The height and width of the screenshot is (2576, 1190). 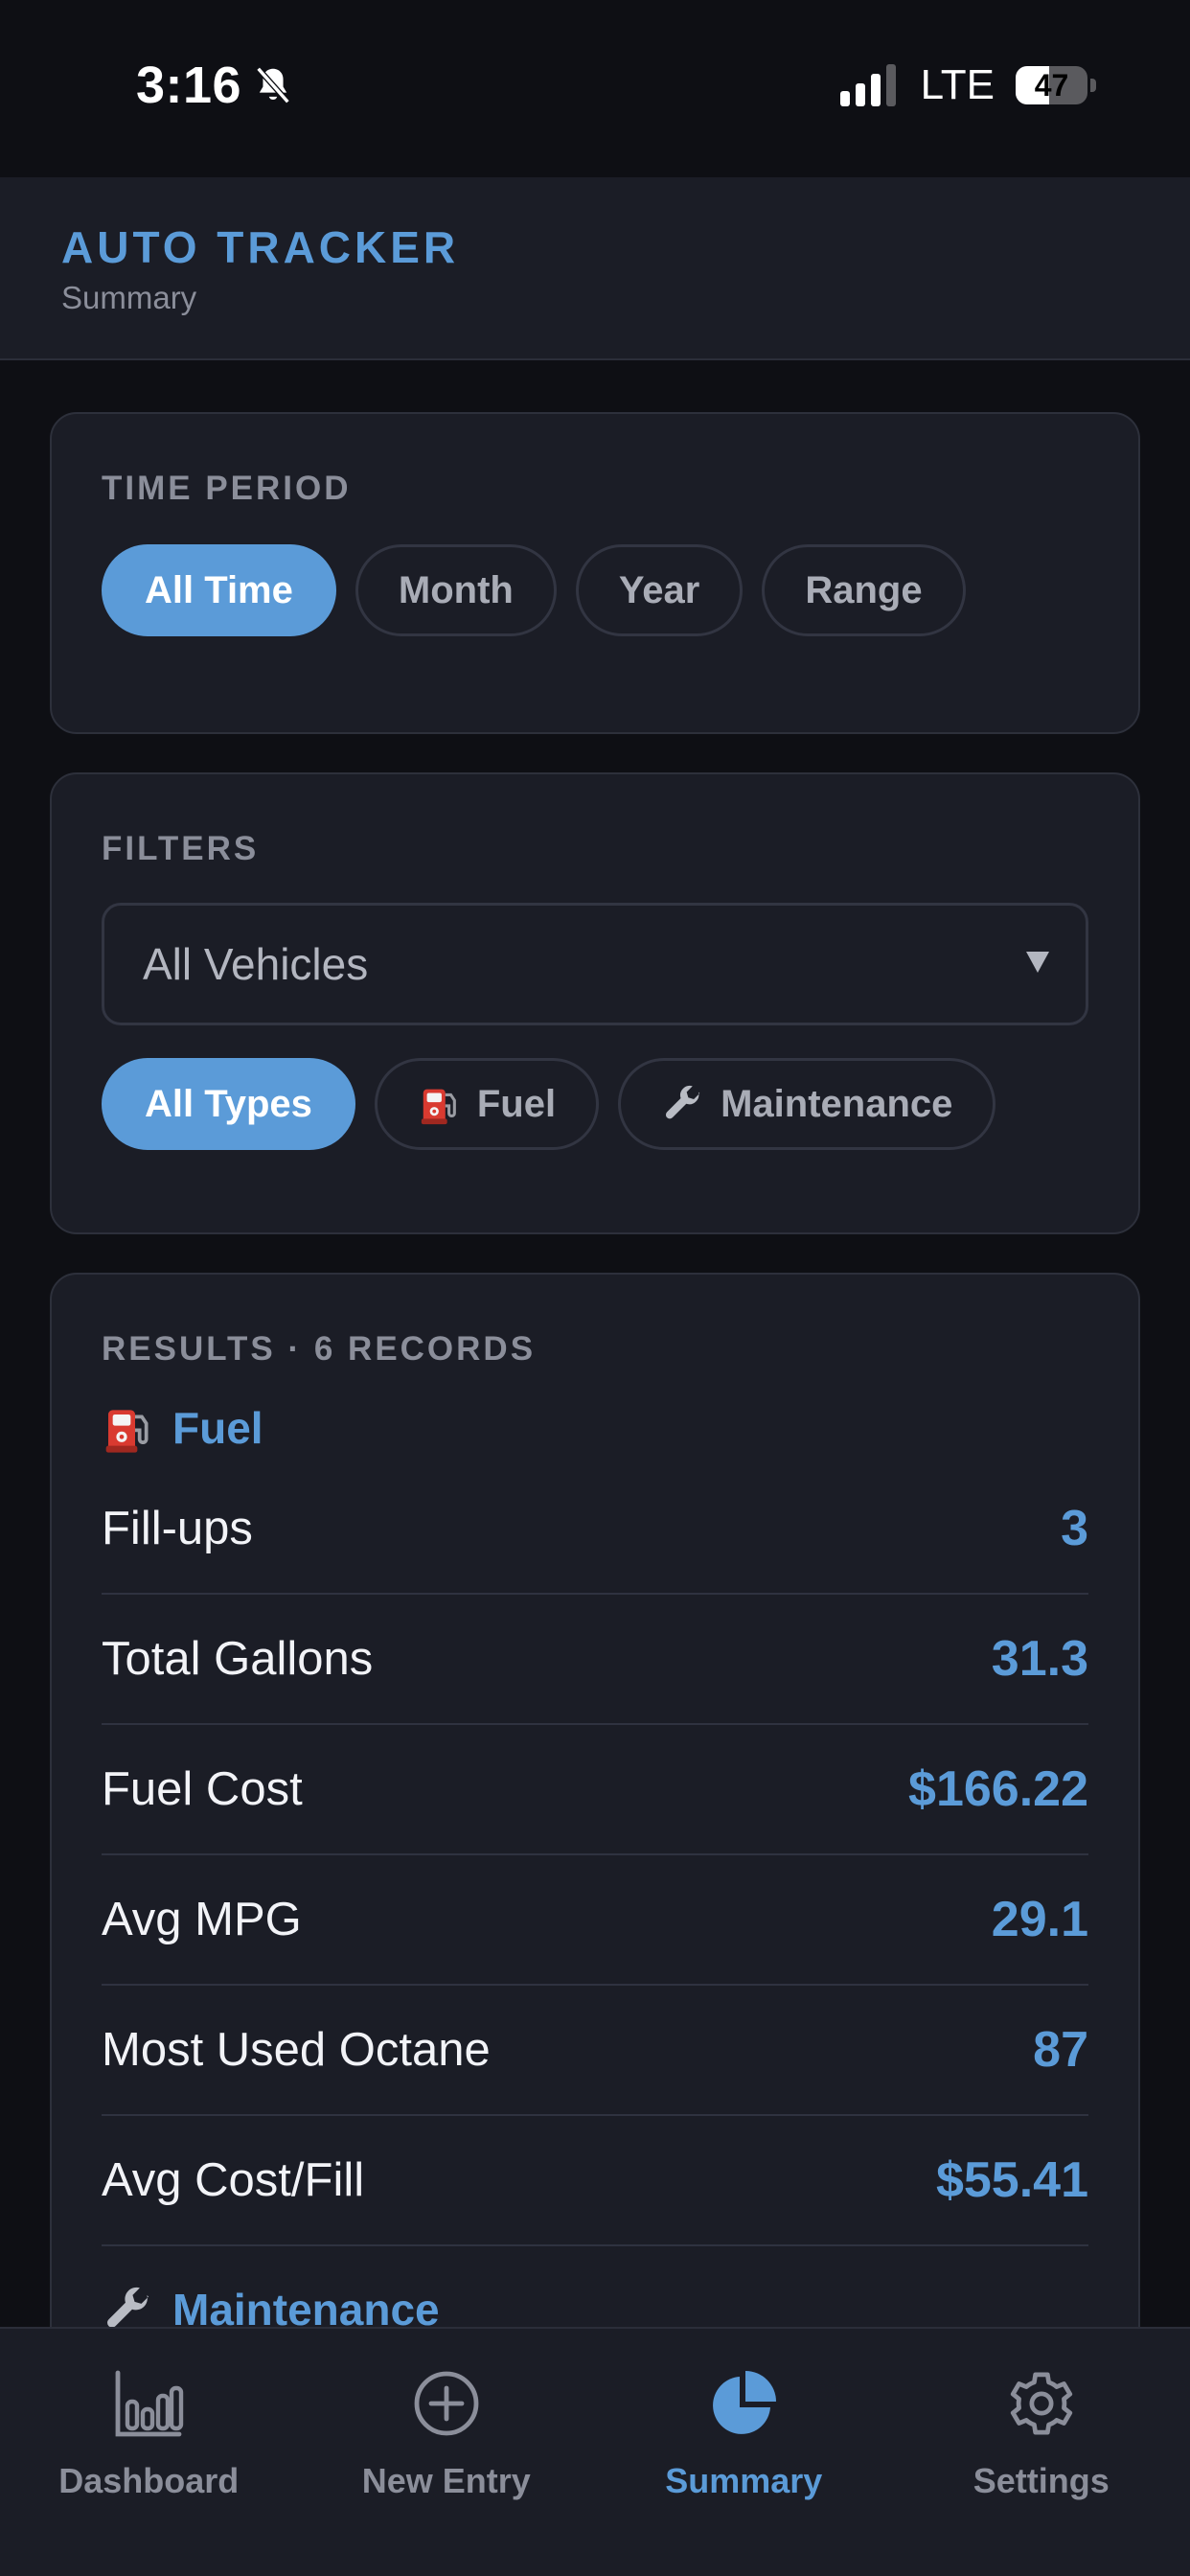 I want to click on status-indicators: LTE 47, so click(x=968, y=85).